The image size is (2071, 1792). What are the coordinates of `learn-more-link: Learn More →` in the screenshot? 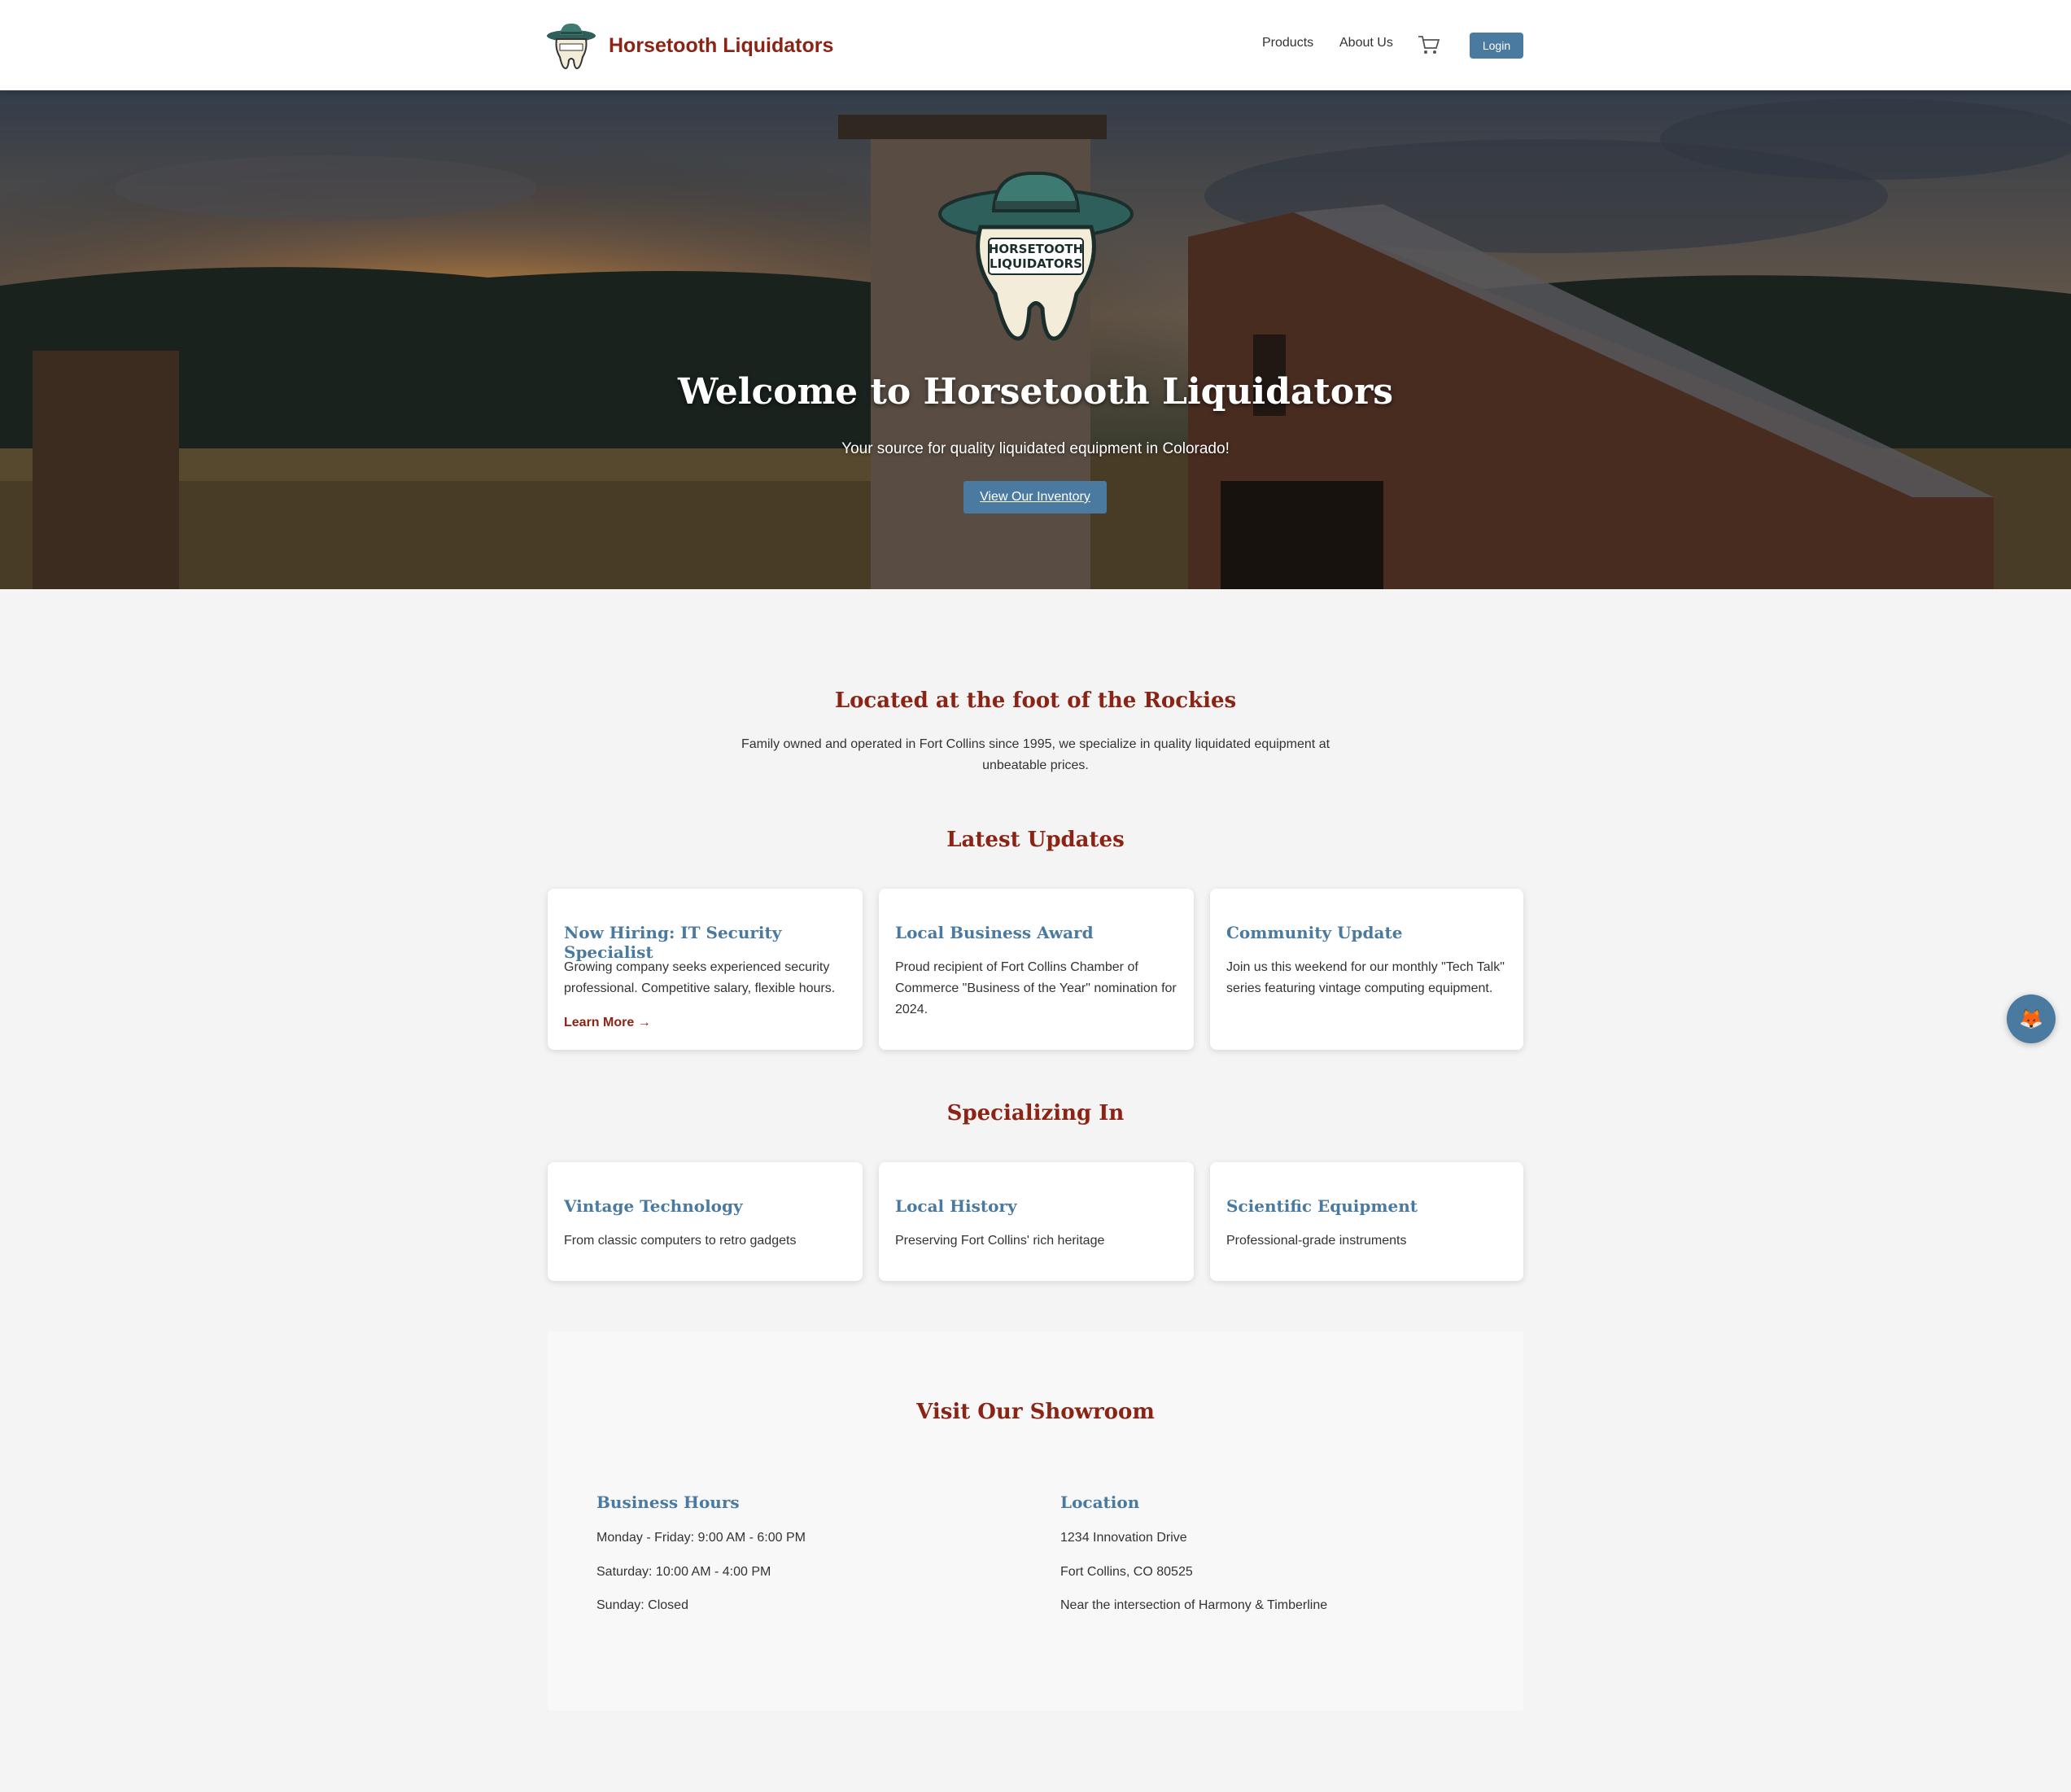 It's located at (607, 1023).